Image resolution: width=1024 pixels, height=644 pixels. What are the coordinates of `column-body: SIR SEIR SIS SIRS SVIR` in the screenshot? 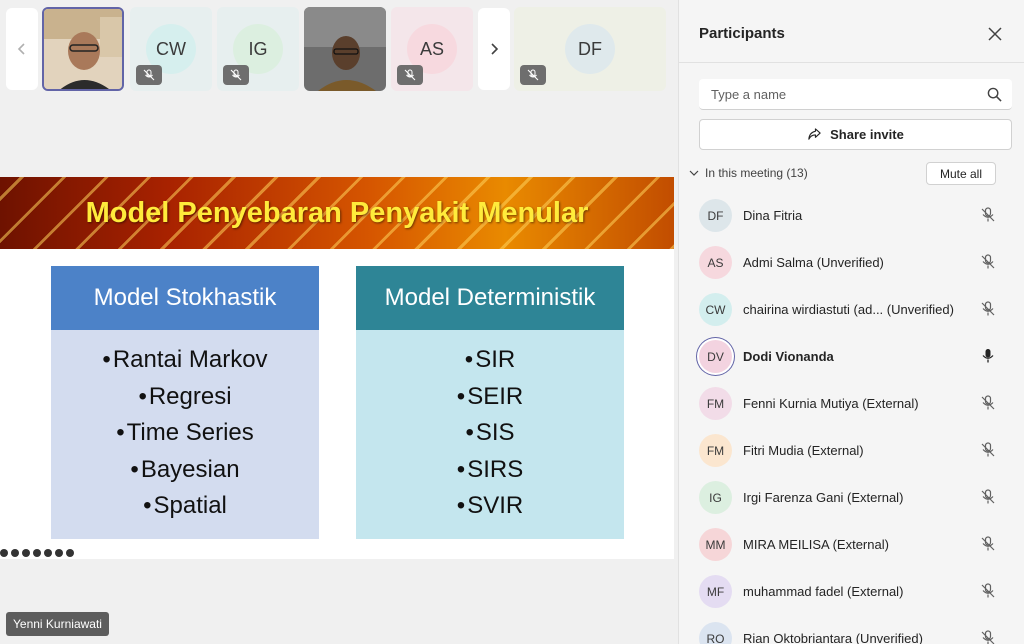 It's located at (490, 434).